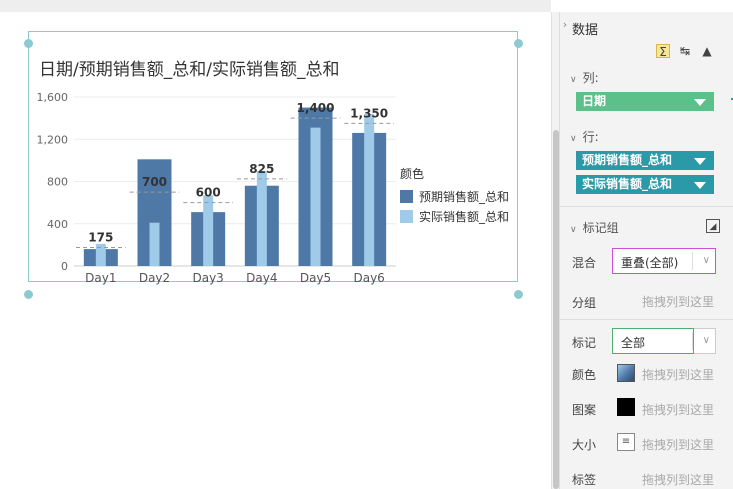  I want to click on legend-swatch-expected, so click(406, 196).